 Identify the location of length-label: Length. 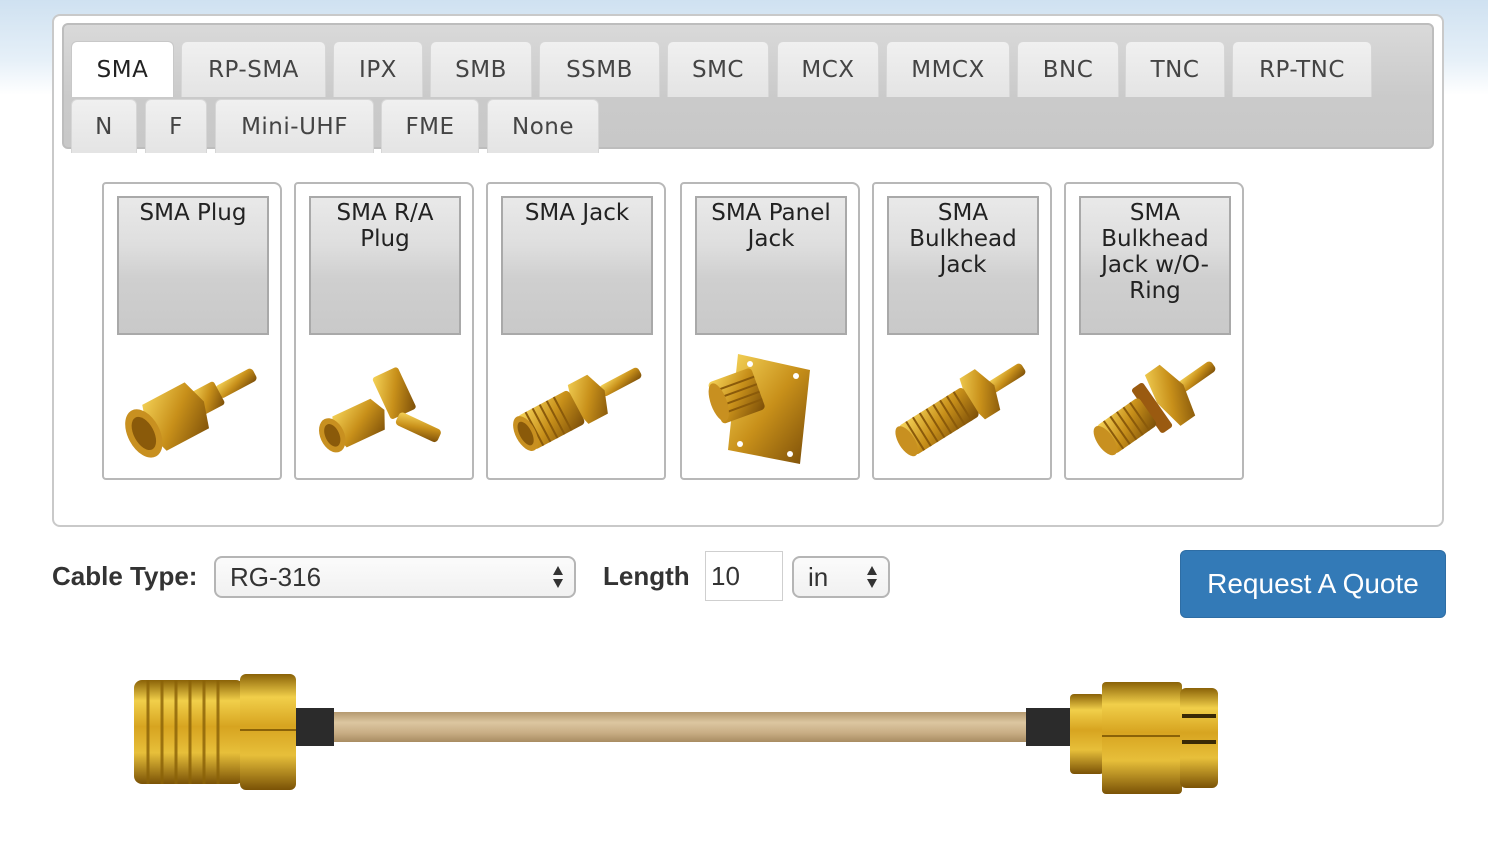
(646, 576).